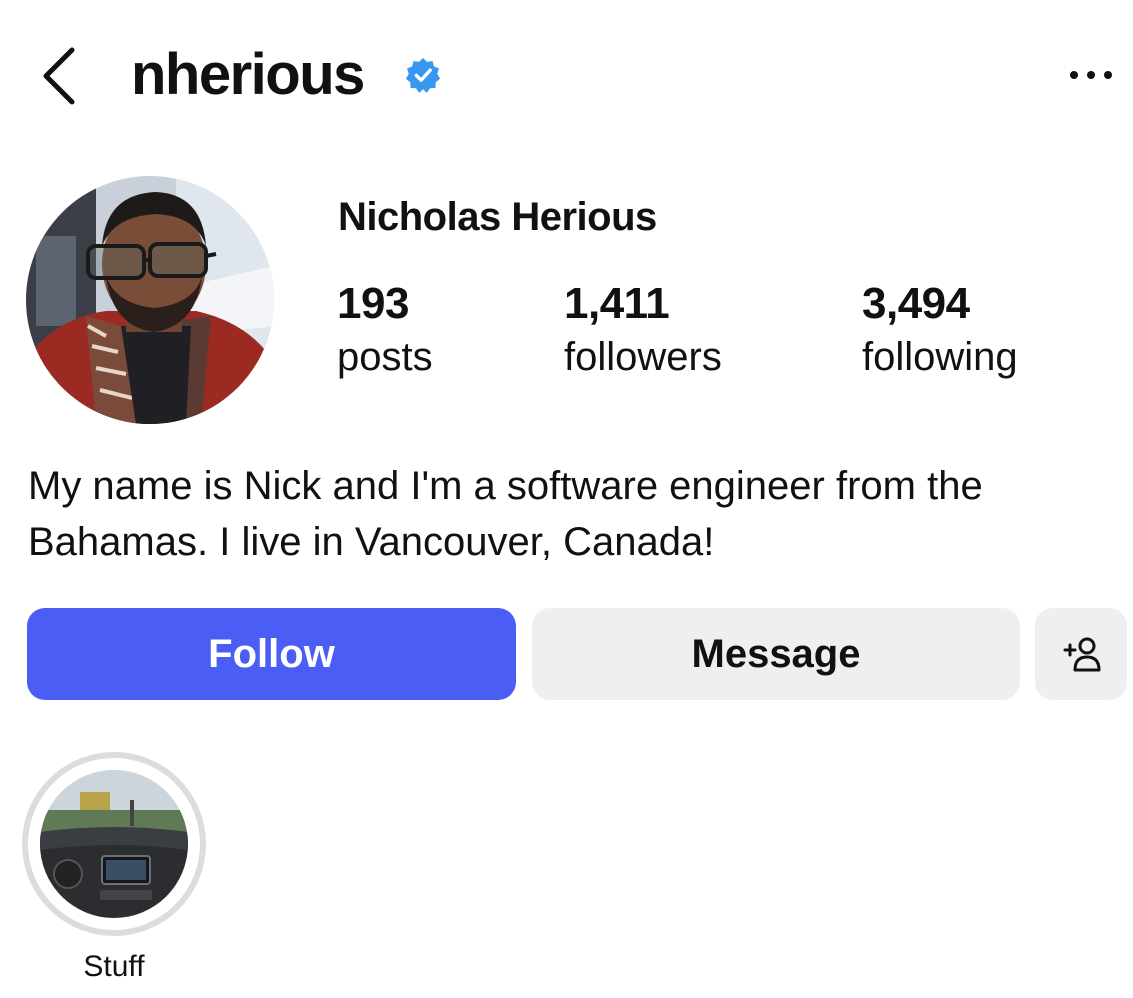 This screenshot has height=998, width=1133. I want to click on stat-followers-label: followers, so click(643, 357).